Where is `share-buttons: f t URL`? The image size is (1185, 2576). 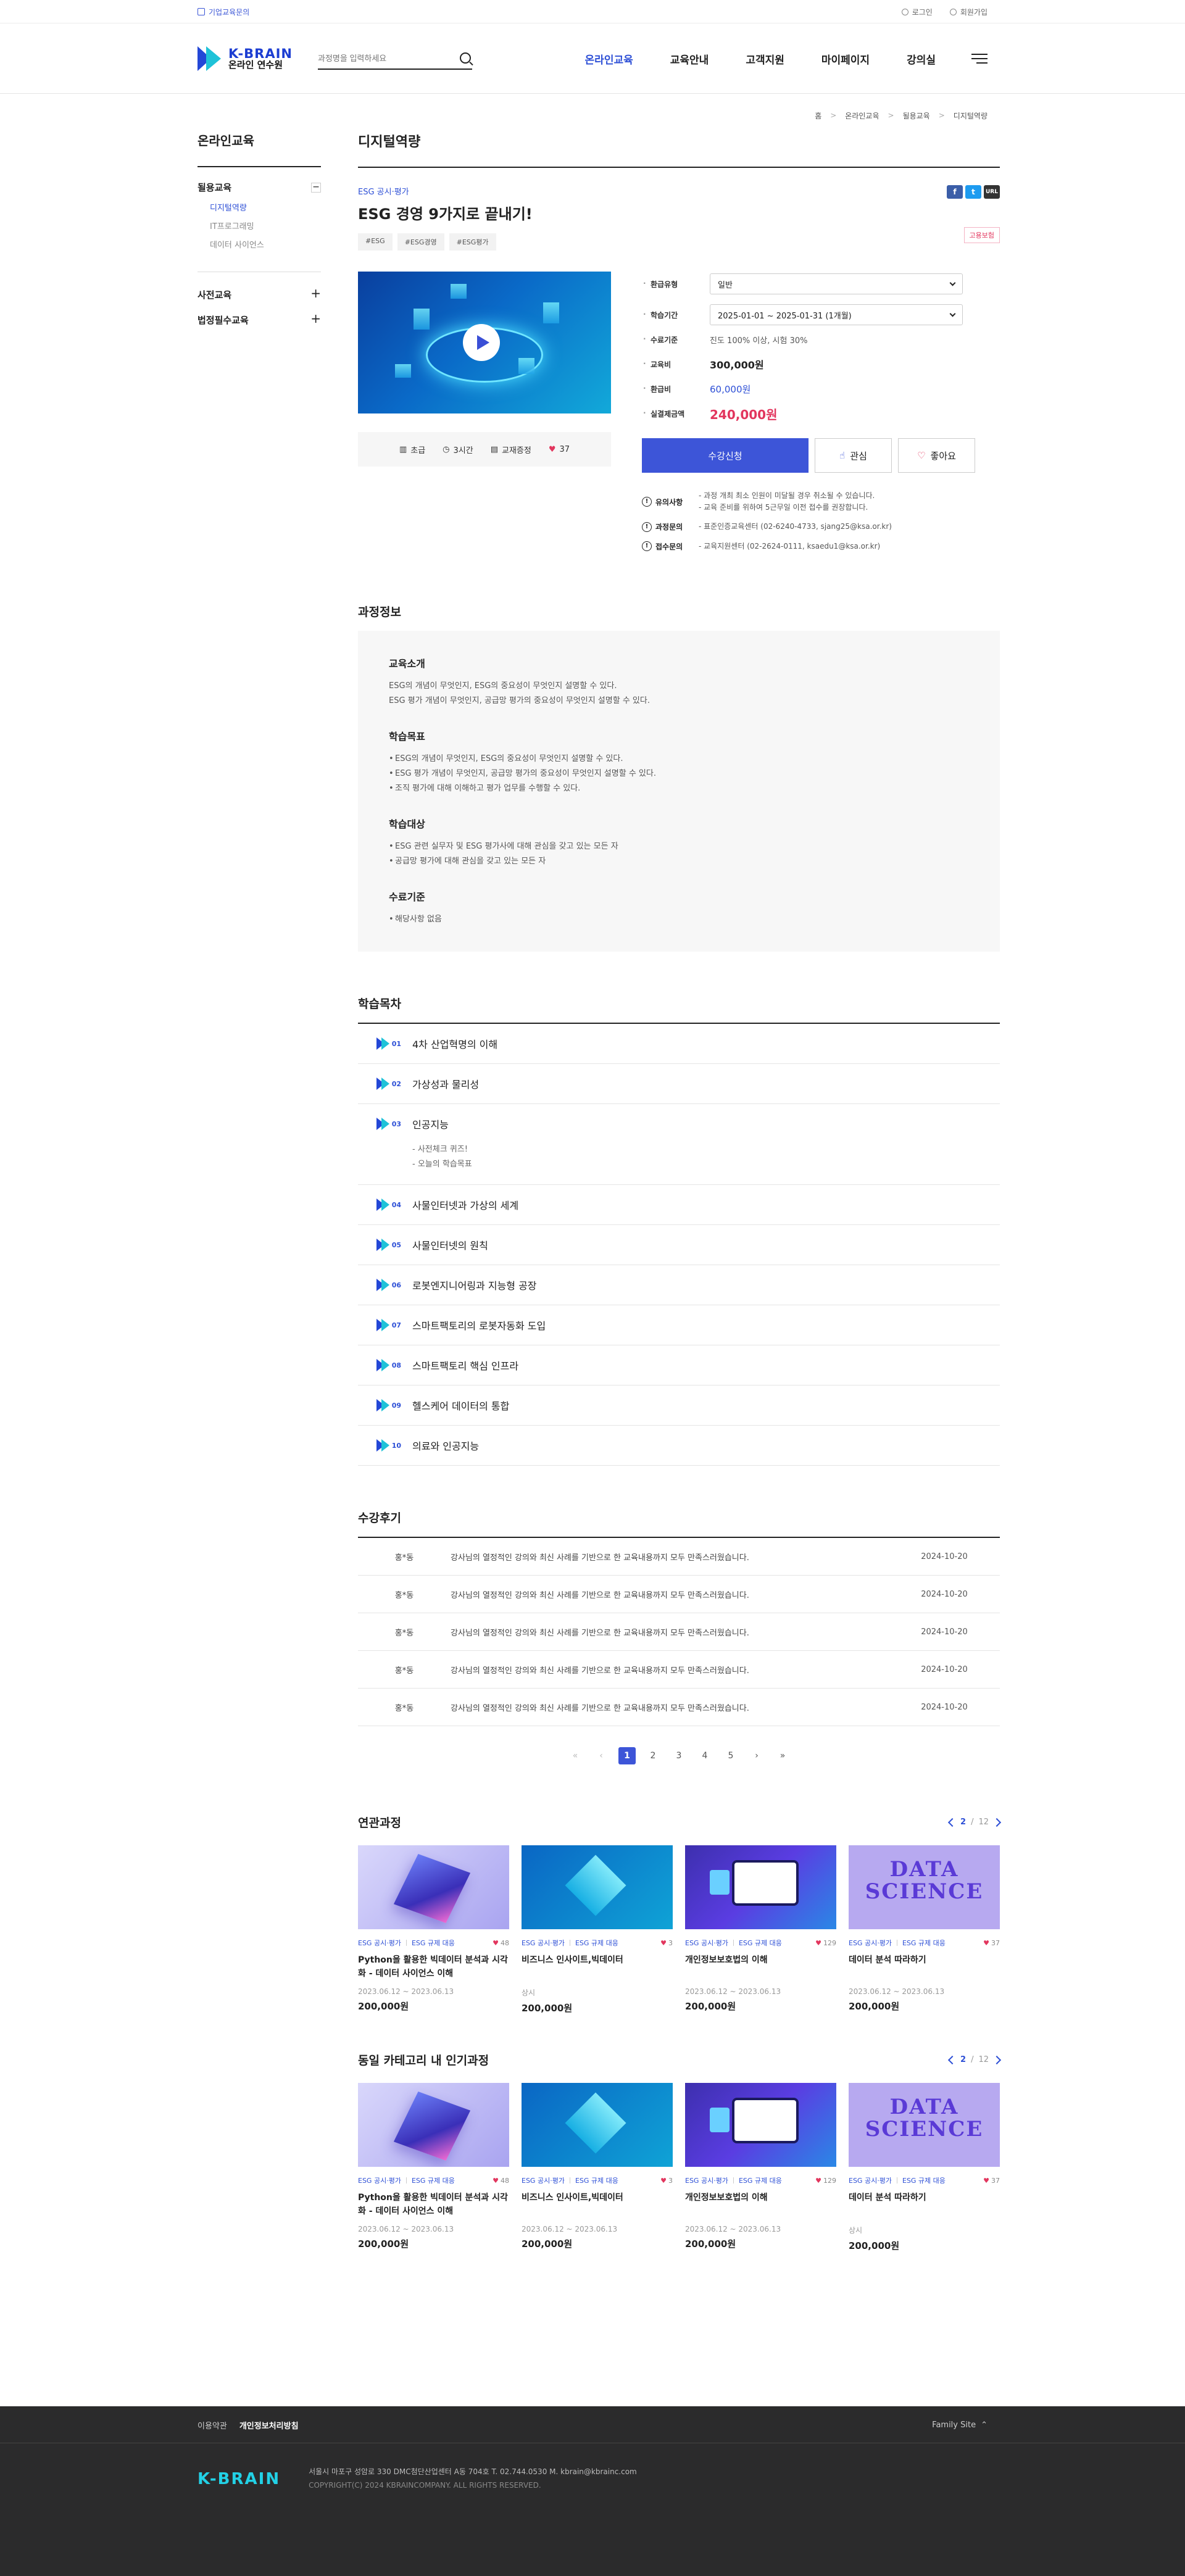
share-buttons: f t URL is located at coordinates (973, 192).